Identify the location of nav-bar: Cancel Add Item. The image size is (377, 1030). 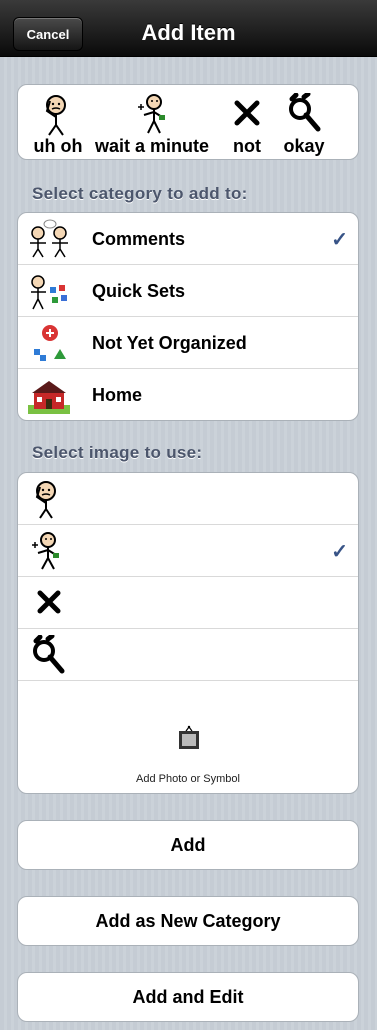
(188, 28).